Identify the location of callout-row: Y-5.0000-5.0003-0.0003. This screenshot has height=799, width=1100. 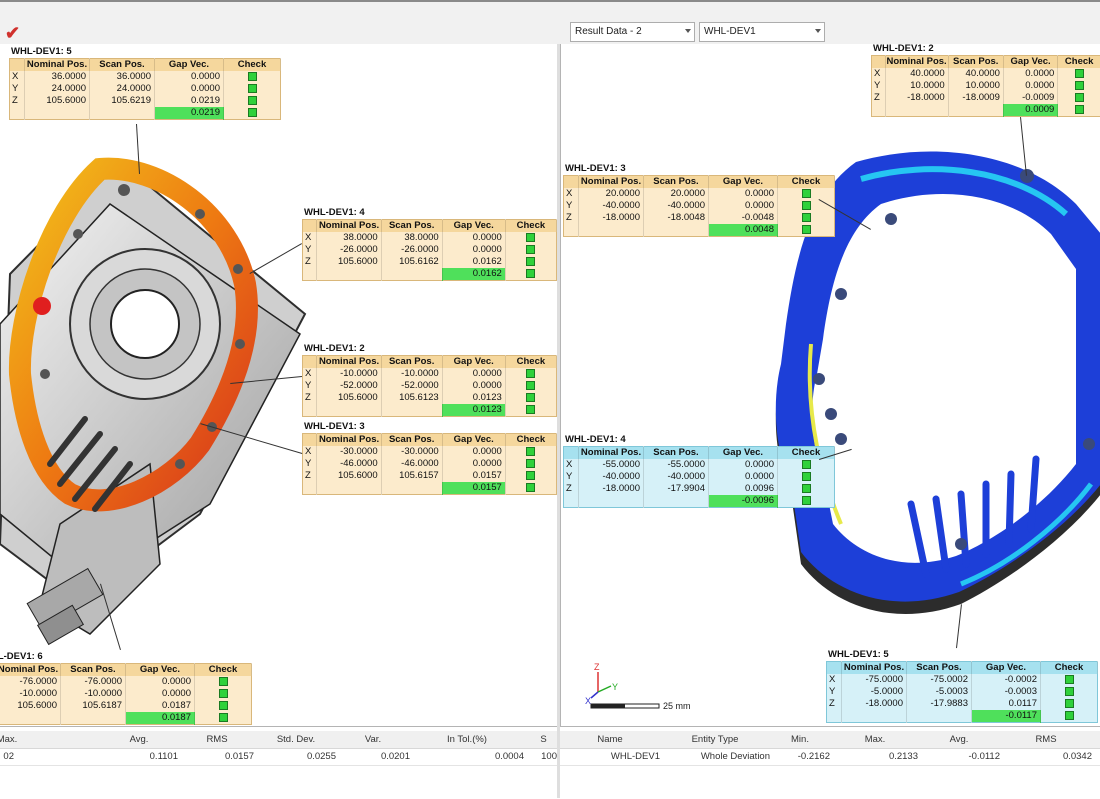
(962, 692).